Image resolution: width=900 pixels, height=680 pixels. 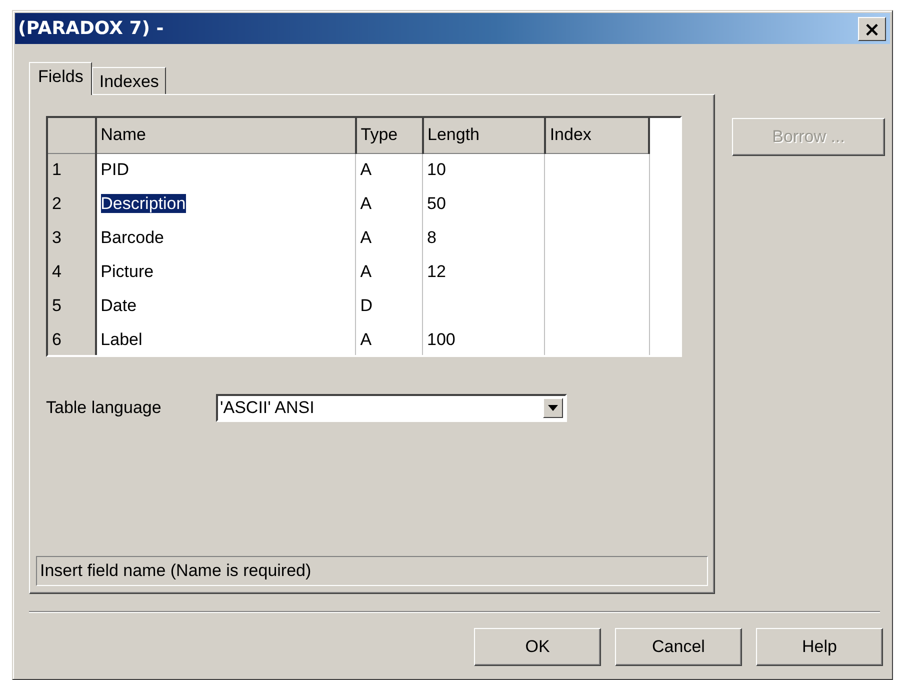 What do you see at coordinates (91, 28) in the screenshot?
I see `window-title: (PARADOX 7) -` at bounding box center [91, 28].